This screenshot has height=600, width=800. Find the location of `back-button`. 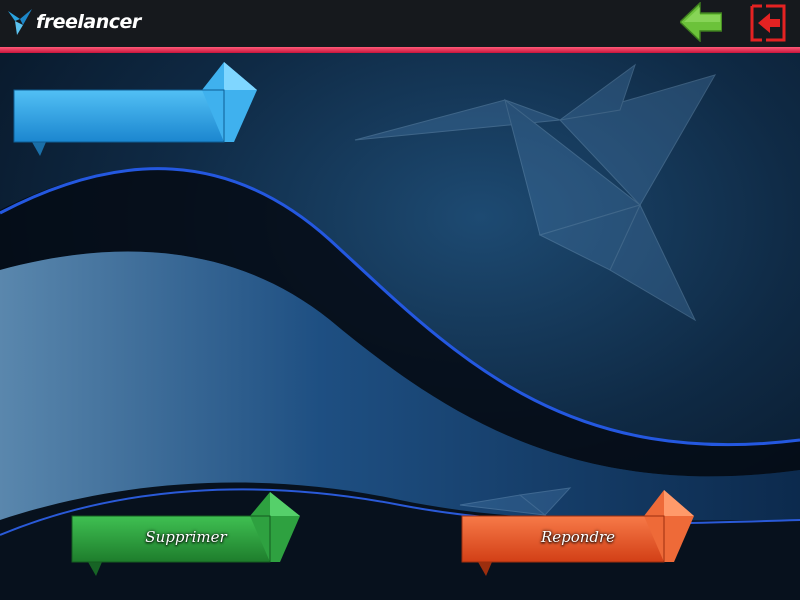

back-button is located at coordinates (701, 22).